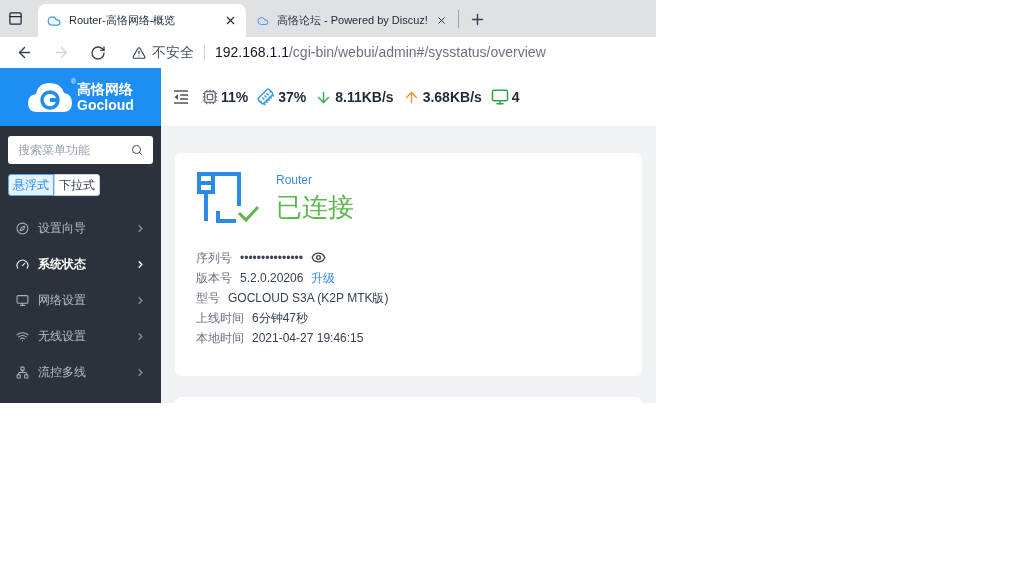  Describe the element at coordinates (208, 298) in the screenshot. I see `info-label: 型号` at that location.